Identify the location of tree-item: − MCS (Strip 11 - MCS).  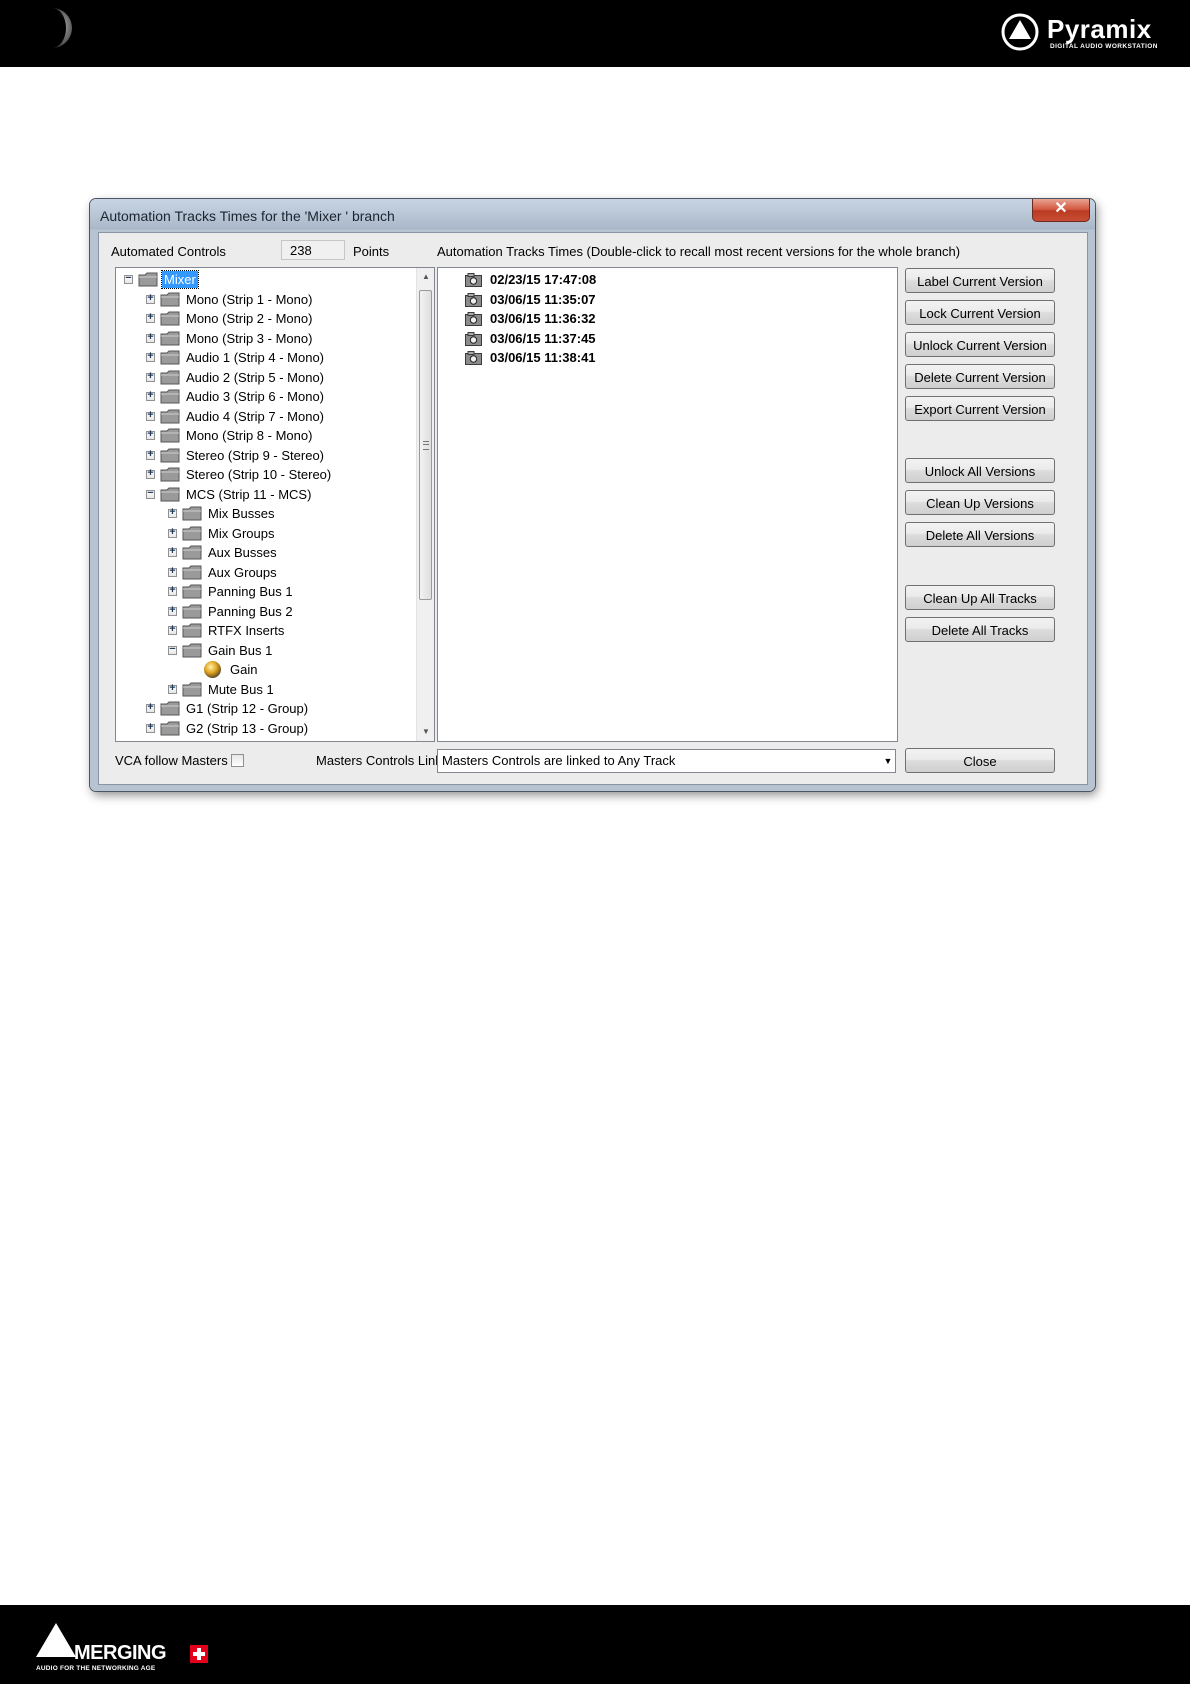
(266, 494).